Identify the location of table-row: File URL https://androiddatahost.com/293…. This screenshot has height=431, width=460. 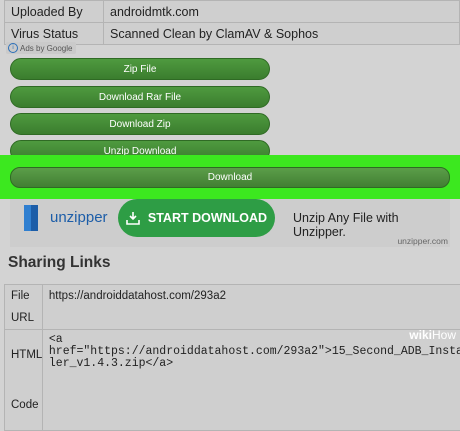
(232, 307).